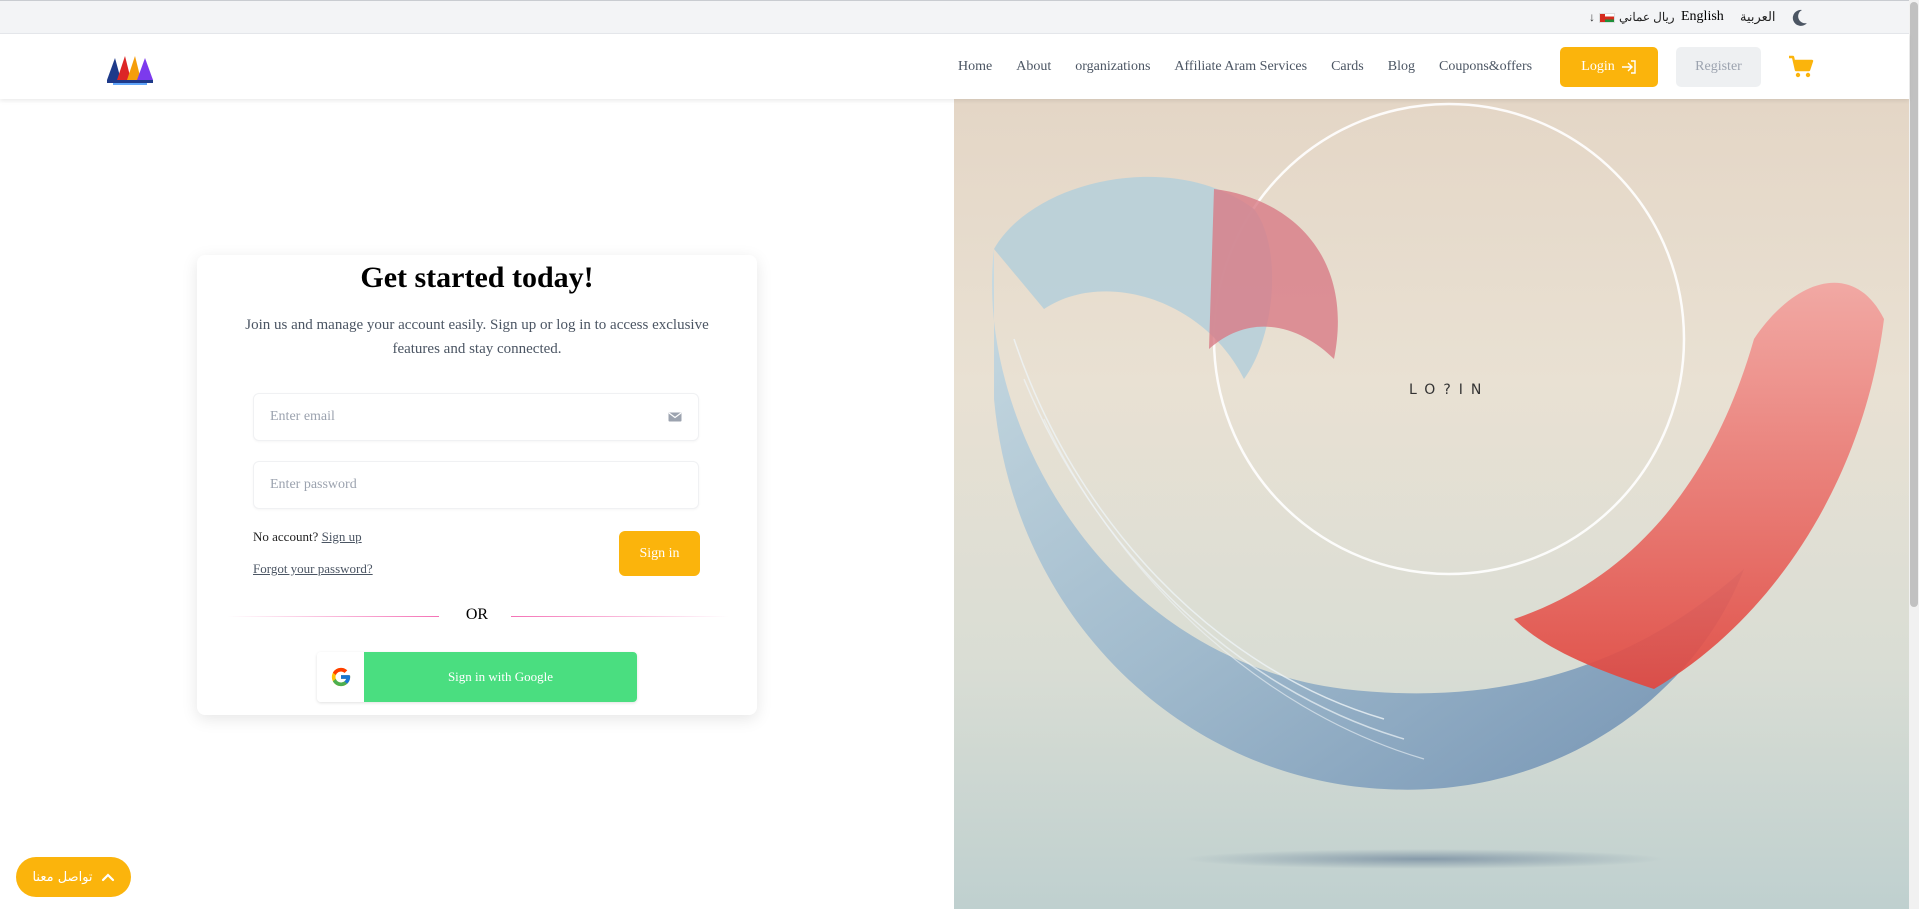 The image size is (1919, 909). I want to click on email-placeholder: Enter email, so click(302, 416).